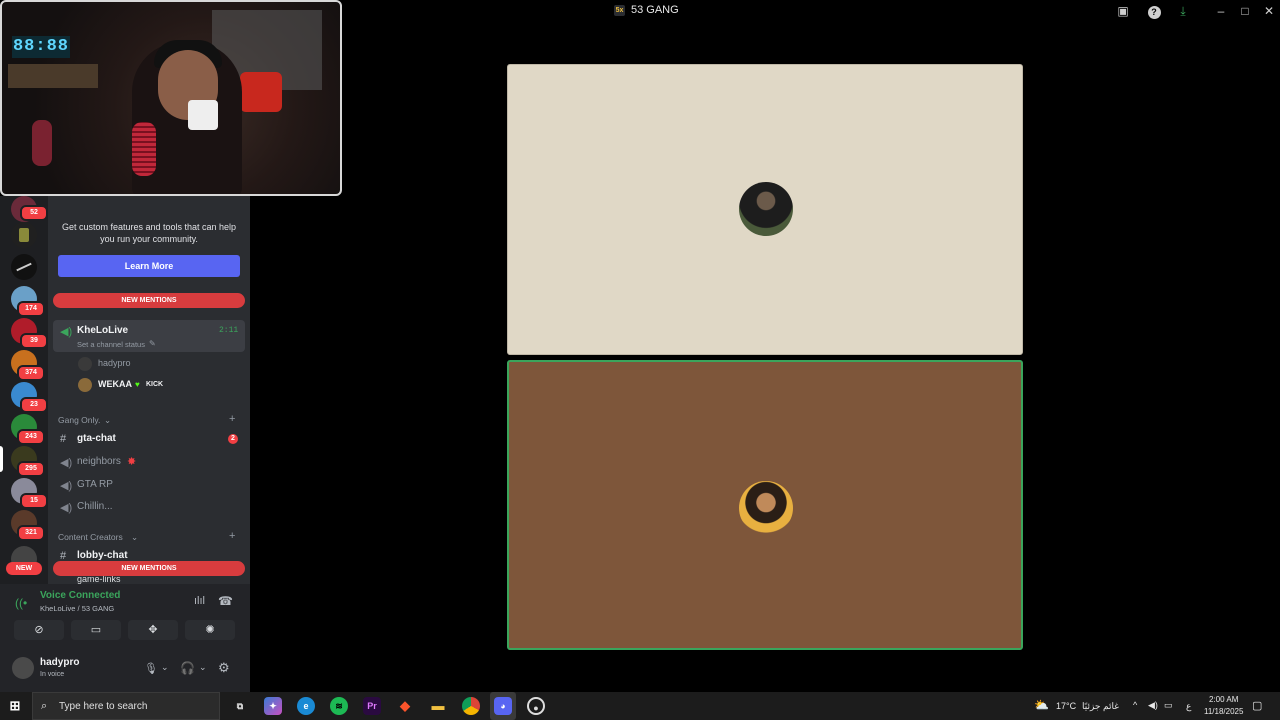 The image size is (1280, 720). Describe the element at coordinates (1, 459) in the screenshot. I see `active-server-pill` at that location.